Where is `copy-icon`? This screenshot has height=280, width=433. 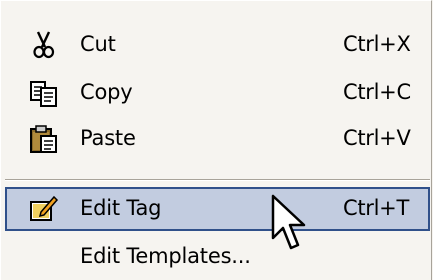 copy-icon is located at coordinates (43, 94).